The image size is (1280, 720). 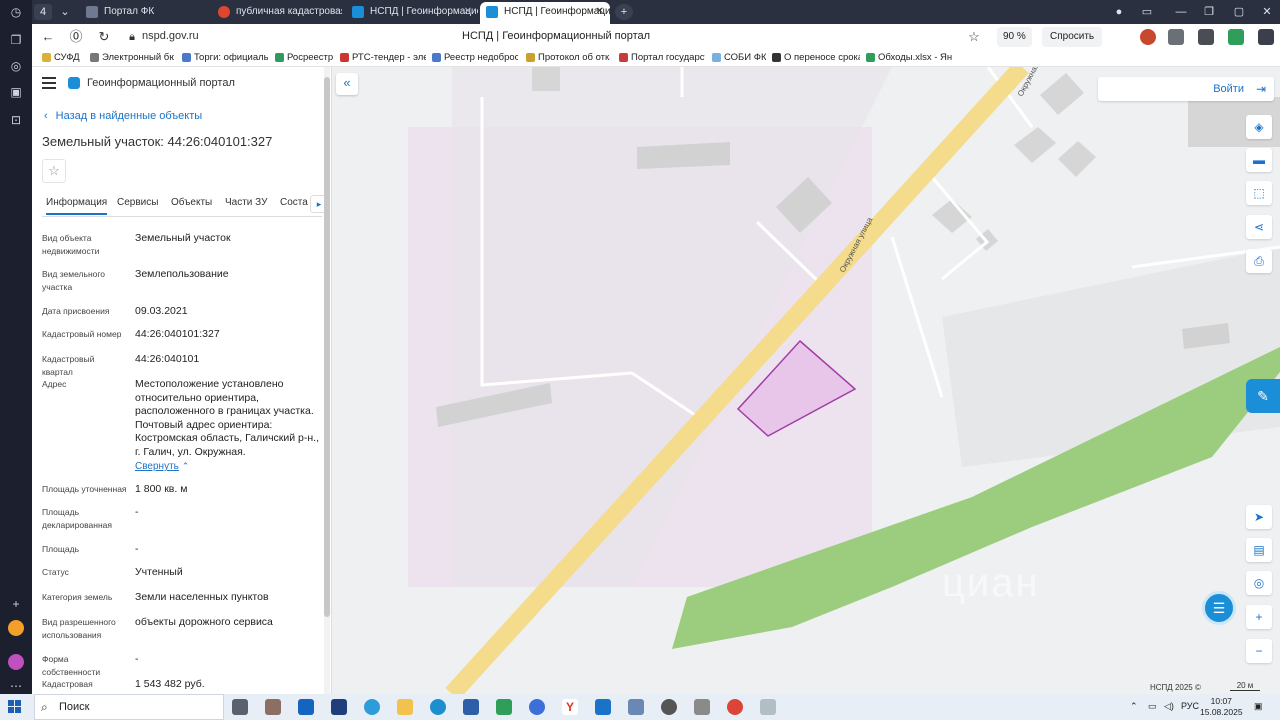 I want to click on chrome-icon, so click(x=735, y=707).